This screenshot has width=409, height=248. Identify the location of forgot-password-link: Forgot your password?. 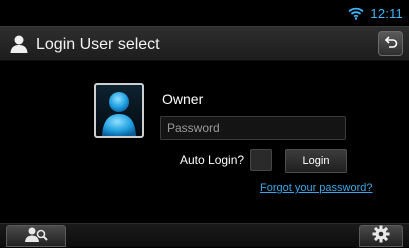
(316, 188).